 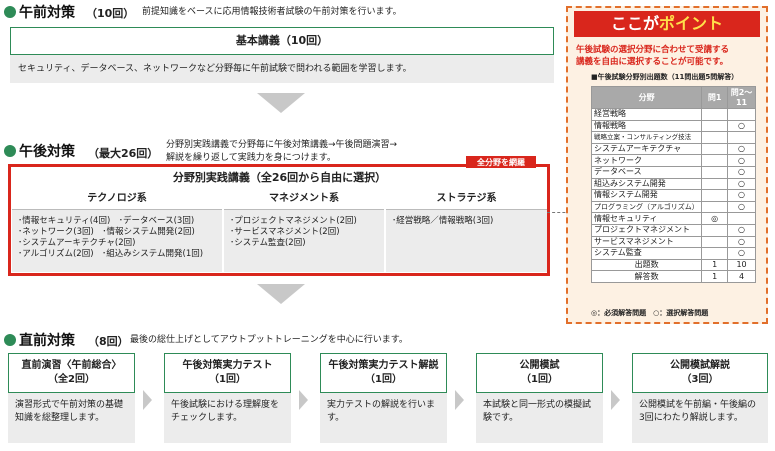 I want to click on step-title: 公開模試 （1回）, so click(x=539, y=373).